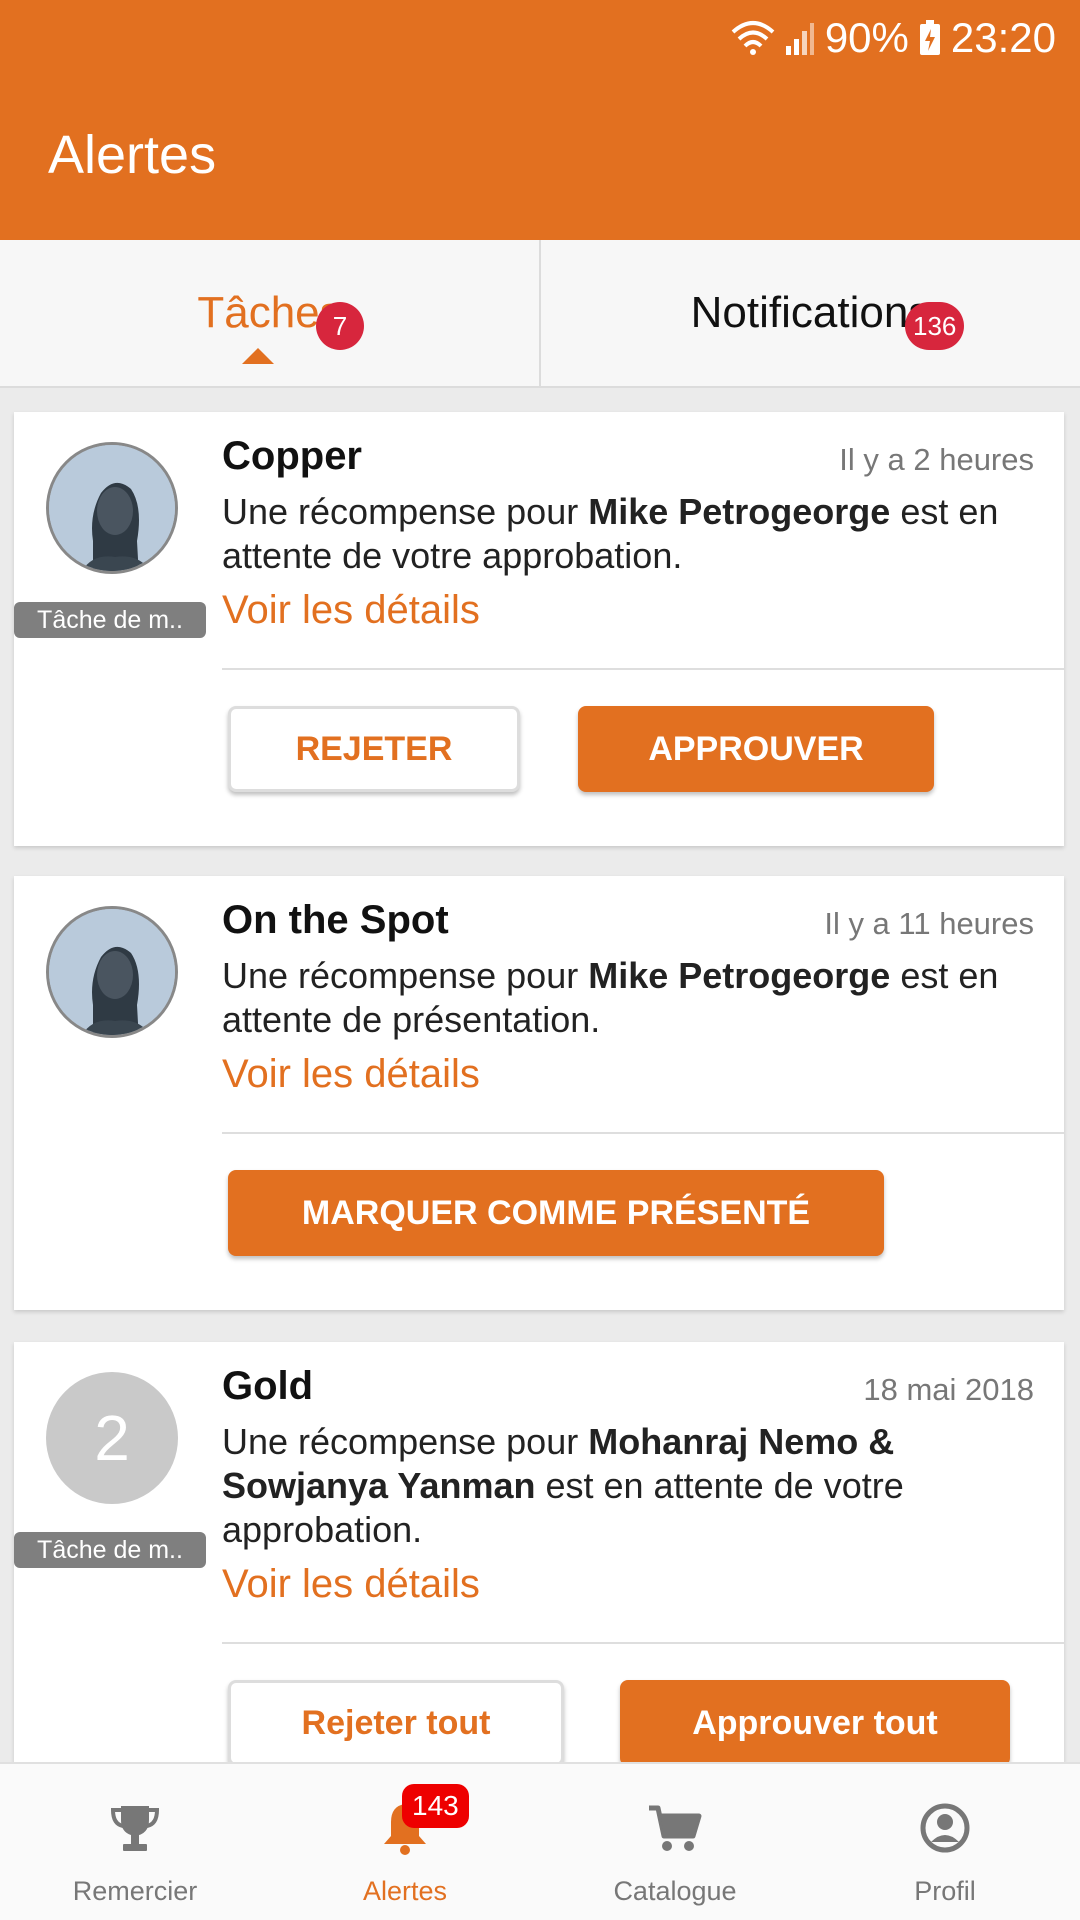 The image size is (1080, 1920). Describe the element at coordinates (936, 459) in the screenshot. I see `card-timestamp: Il y a 2 heures` at that location.